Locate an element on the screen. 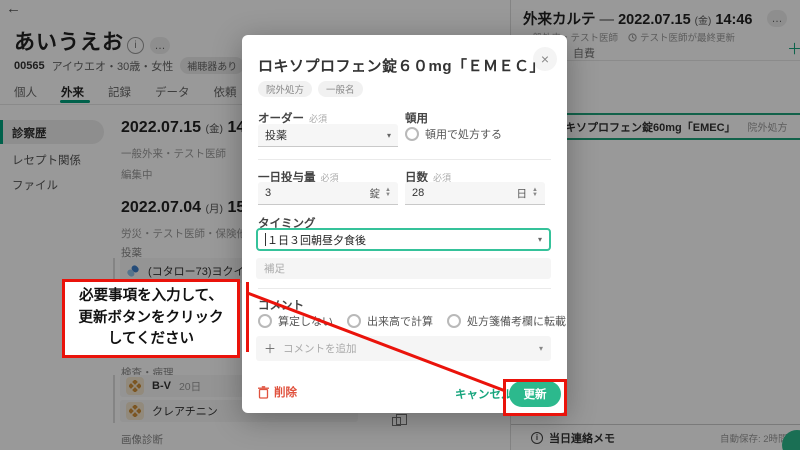  radio-fee-calc is located at coordinates (354, 321).